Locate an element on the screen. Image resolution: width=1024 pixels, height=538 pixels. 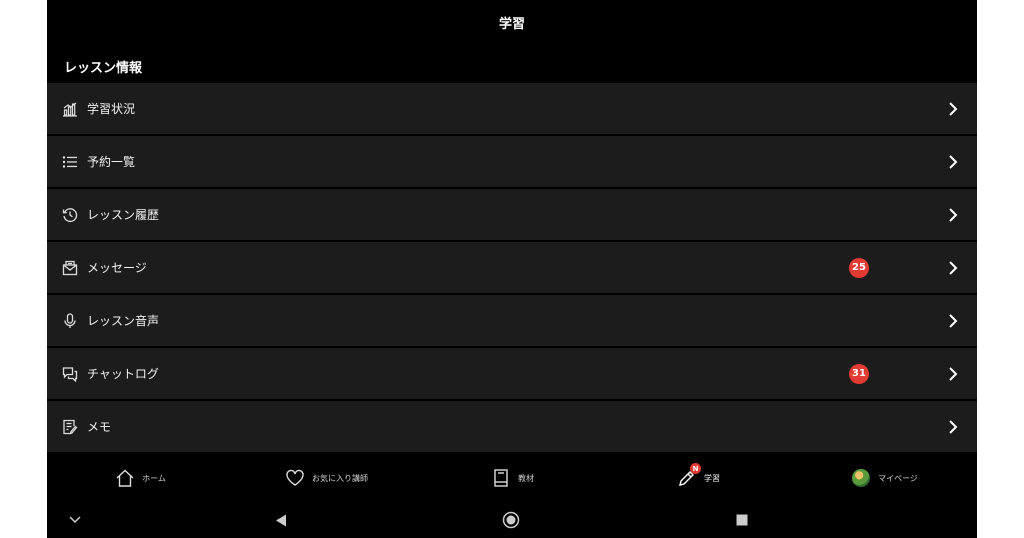
system-navigation-bar is located at coordinates (512, 520).